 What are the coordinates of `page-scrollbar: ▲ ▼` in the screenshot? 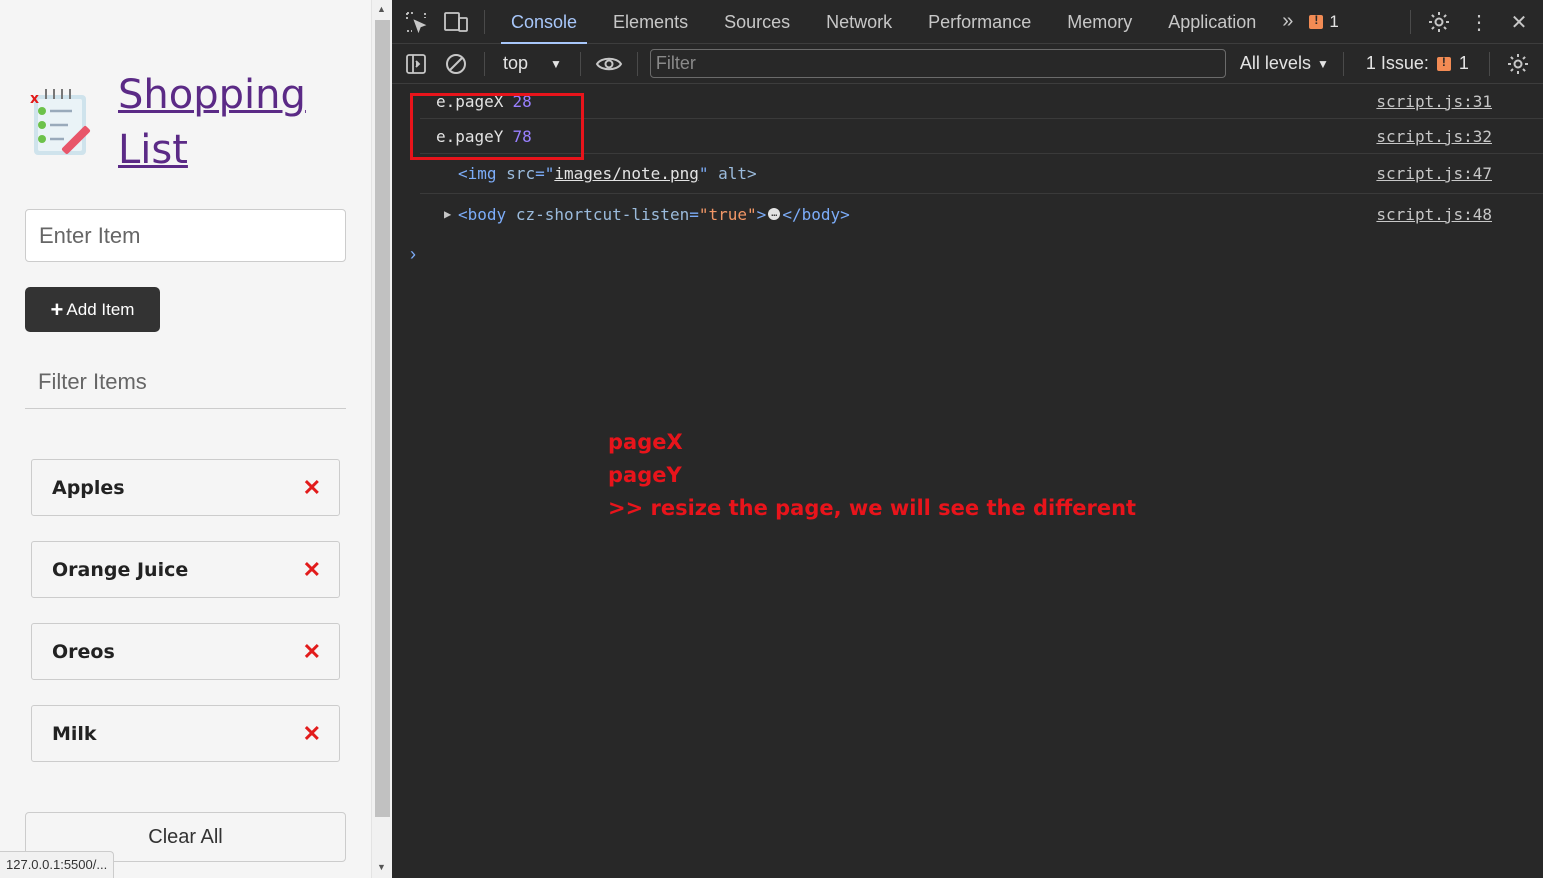 It's located at (381, 439).